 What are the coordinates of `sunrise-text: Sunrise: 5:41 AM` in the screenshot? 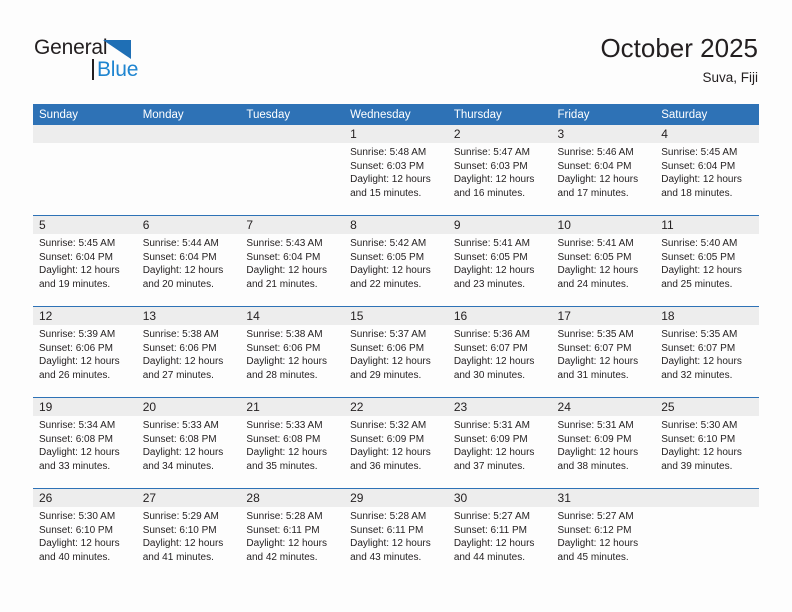 It's located at (595, 243).